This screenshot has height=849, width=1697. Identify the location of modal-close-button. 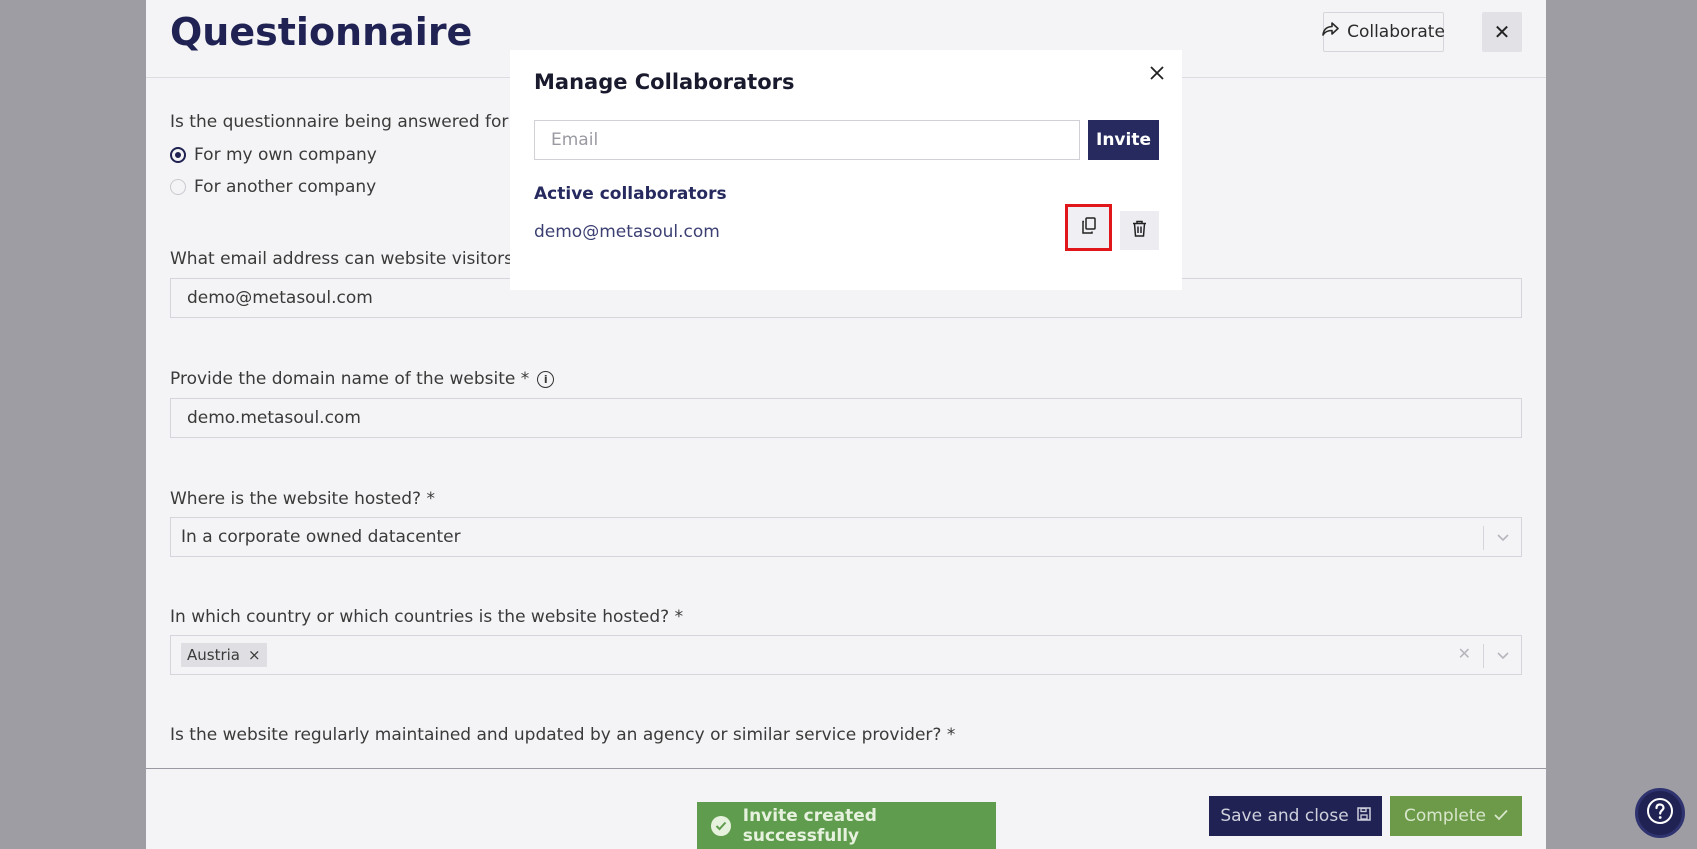
(1157, 75).